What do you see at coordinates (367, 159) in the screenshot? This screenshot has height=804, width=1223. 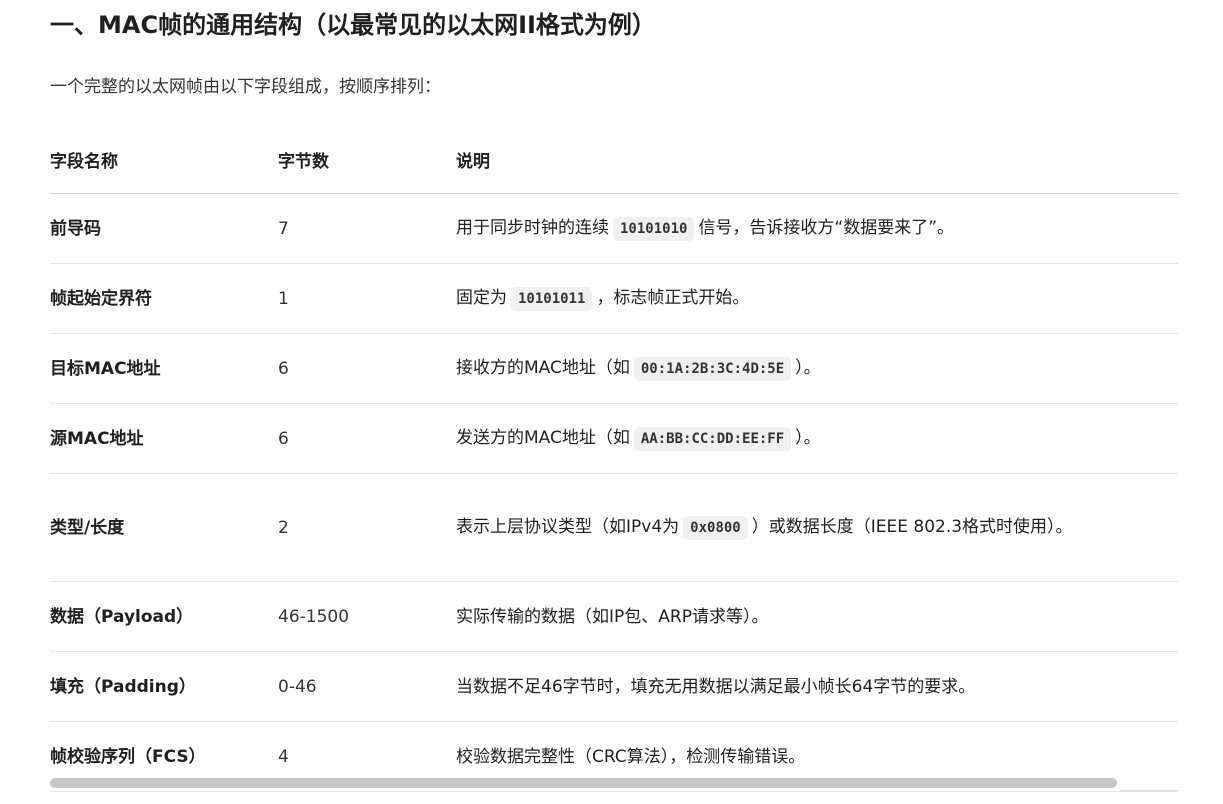 I see `header-byte-count: 字节数` at bounding box center [367, 159].